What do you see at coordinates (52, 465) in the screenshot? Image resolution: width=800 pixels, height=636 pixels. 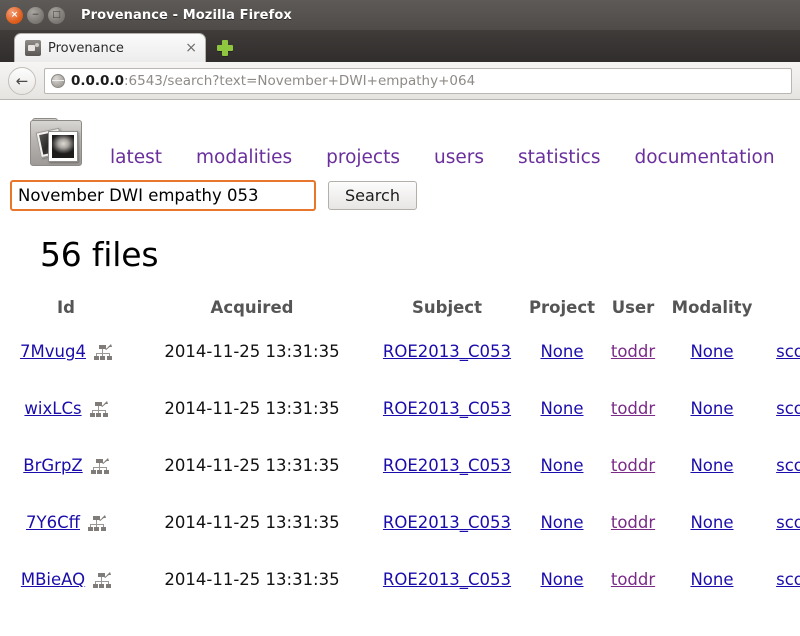 I see `file-id-link: BrGrpZ` at bounding box center [52, 465].